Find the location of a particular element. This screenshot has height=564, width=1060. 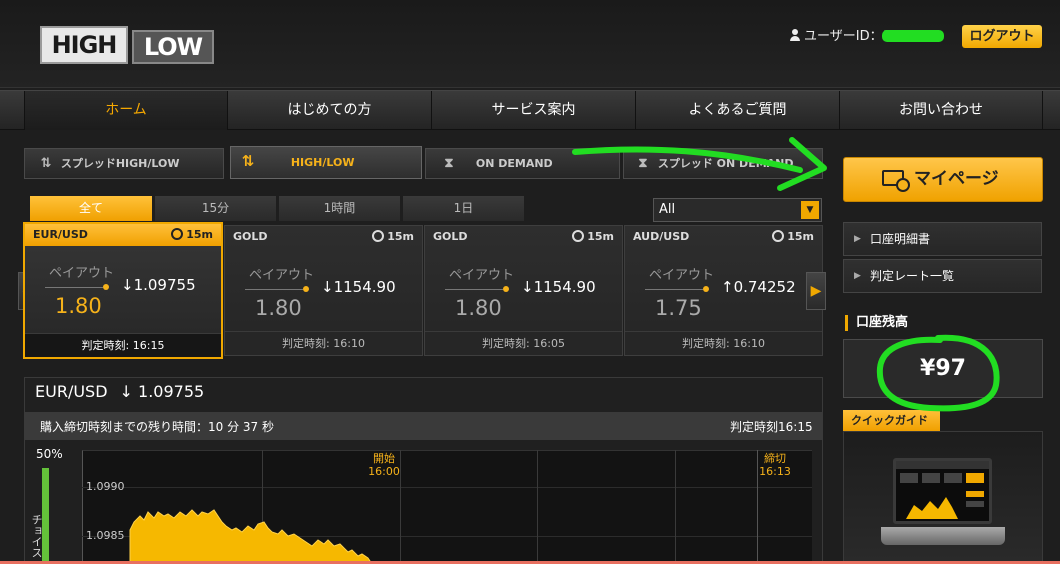

card-asset: GOLD is located at coordinates (450, 236).